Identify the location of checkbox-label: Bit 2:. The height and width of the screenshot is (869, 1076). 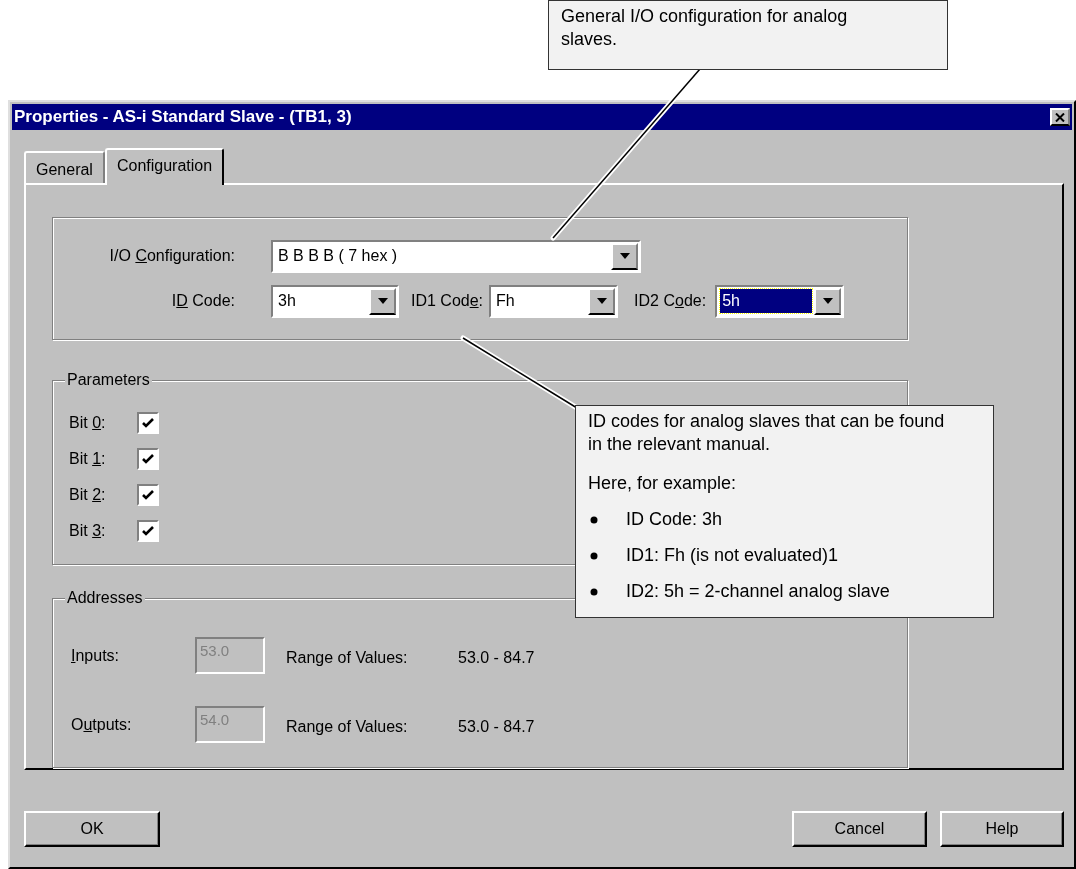
(88, 495).